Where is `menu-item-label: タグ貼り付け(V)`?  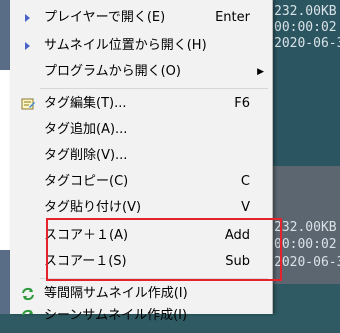 menu-item-label: タグ貼り付け(V) is located at coordinates (93, 207).